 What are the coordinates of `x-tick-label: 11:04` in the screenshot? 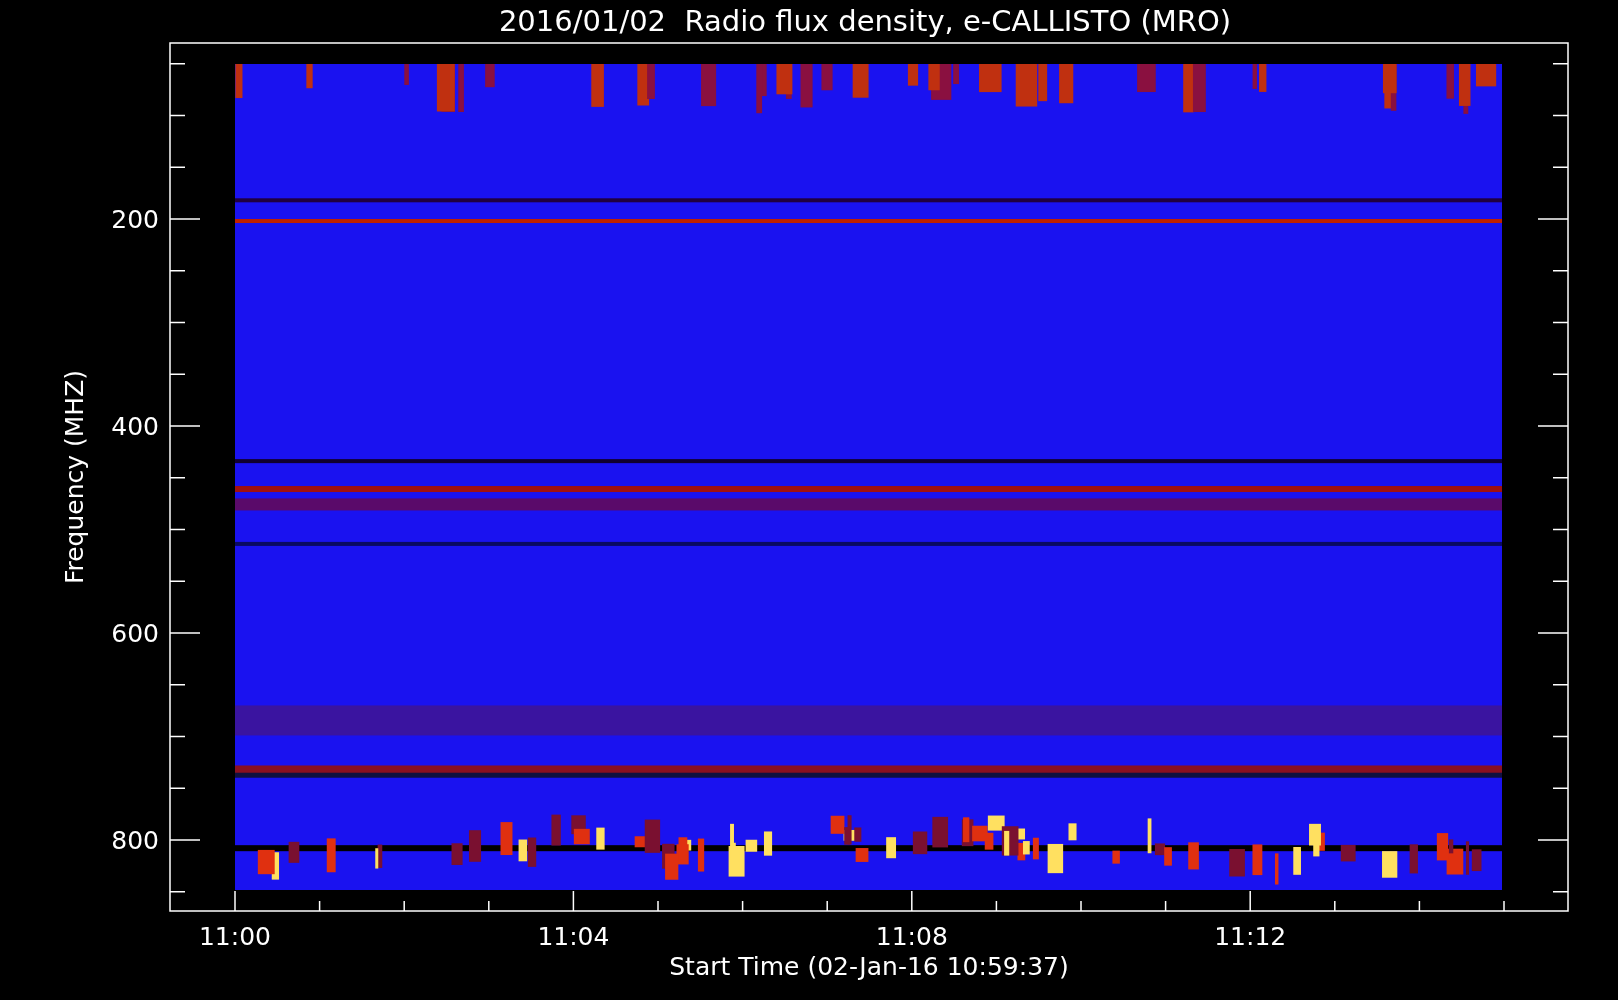 It's located at (573, 936).